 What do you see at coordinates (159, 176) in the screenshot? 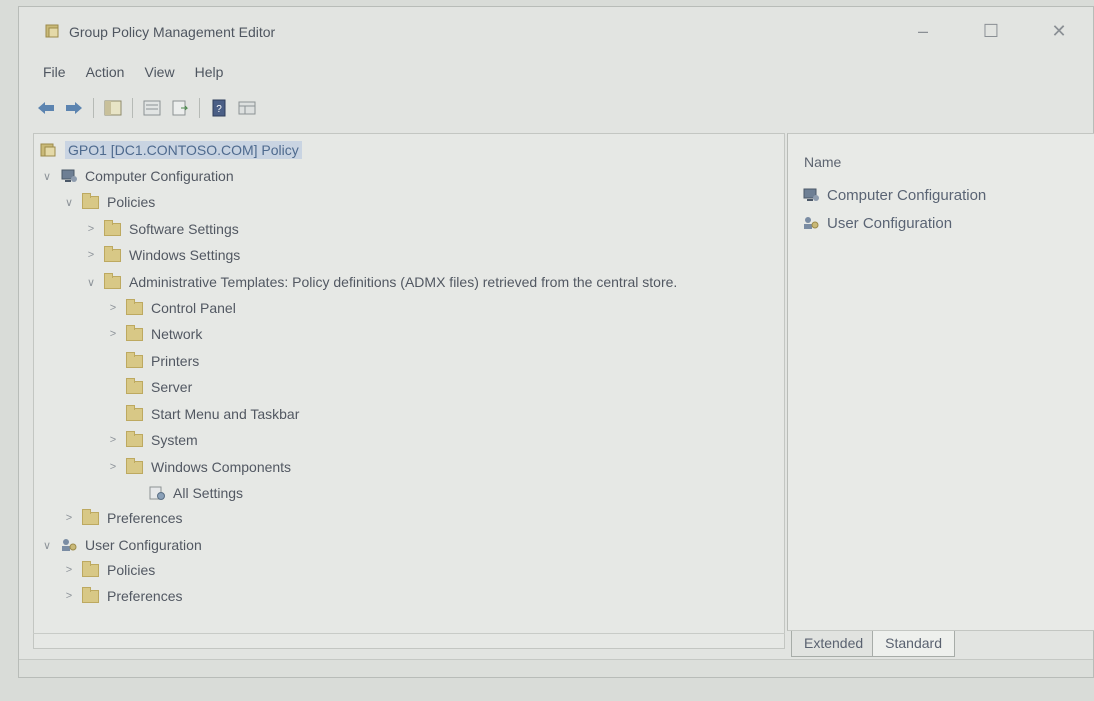
I see `tree-item-label: Computer Configuration` at bounding box center [159, 176].